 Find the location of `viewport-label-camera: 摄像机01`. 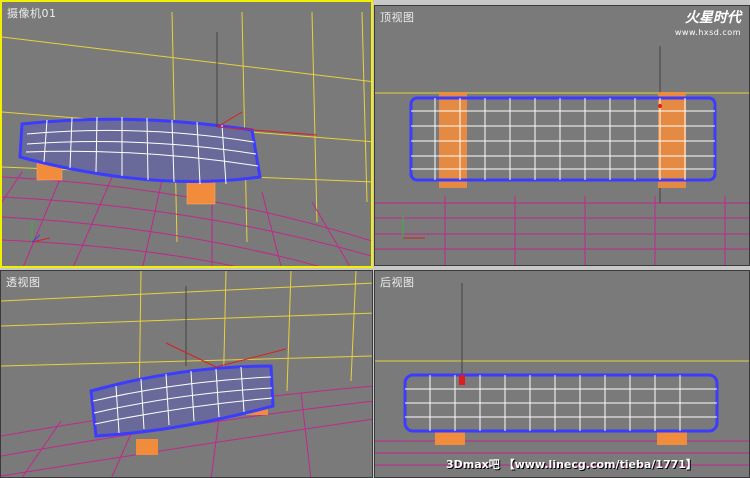

viewport-label-camera: 摄像机01 is located at coordinates (32, 13).